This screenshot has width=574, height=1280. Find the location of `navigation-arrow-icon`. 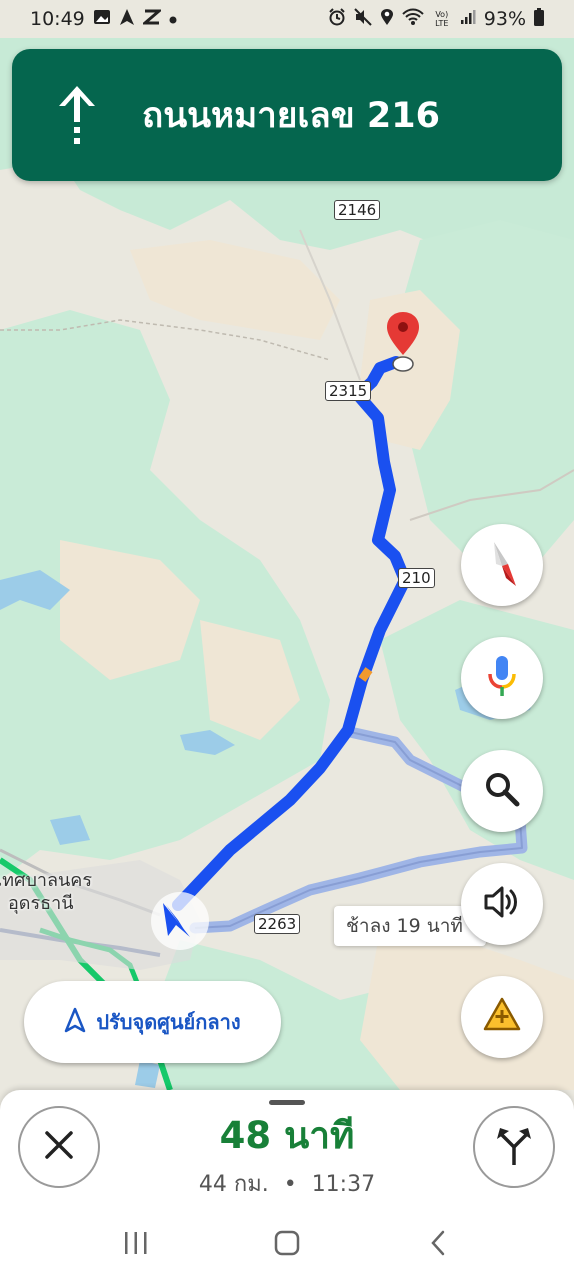

navigation-arrow-icon is located at coordinates (75, 1022).